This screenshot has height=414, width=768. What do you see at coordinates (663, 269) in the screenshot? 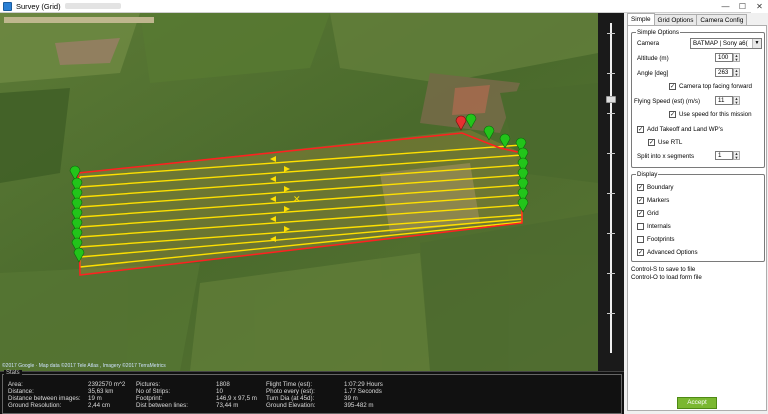
I see `save-hint: Control-S to save to file` at bounding box center [663, 269].